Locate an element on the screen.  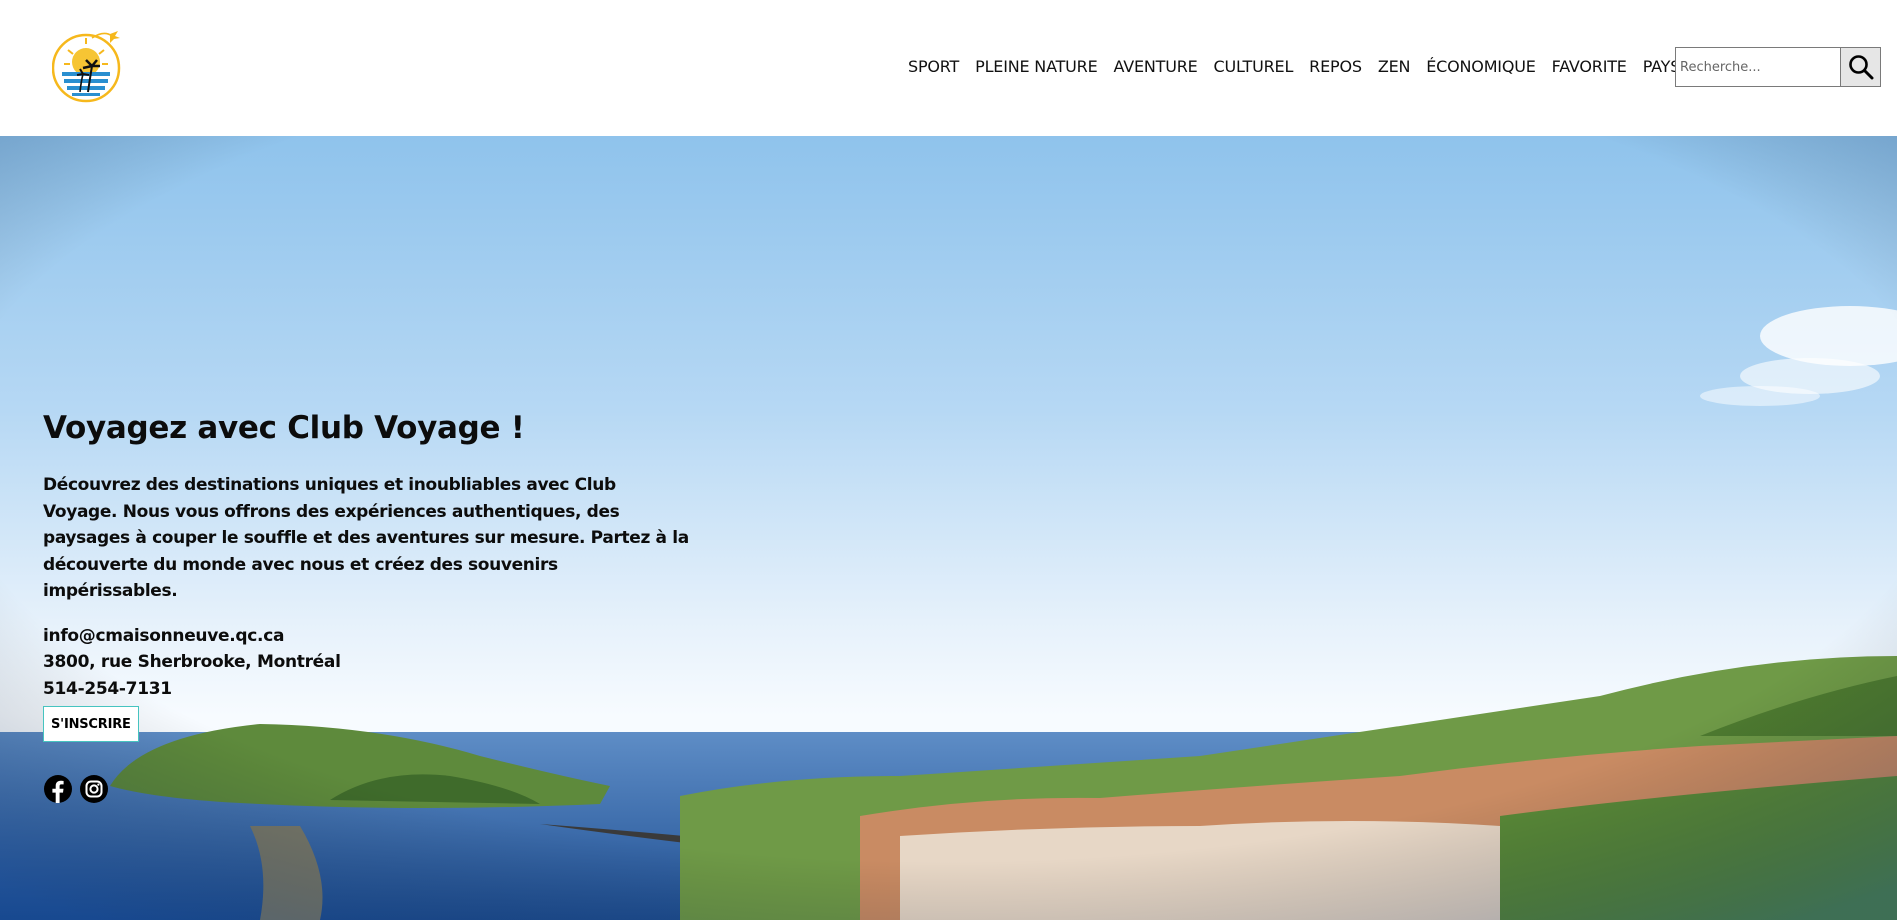
search-icon is located at coordinates (1860, 67).